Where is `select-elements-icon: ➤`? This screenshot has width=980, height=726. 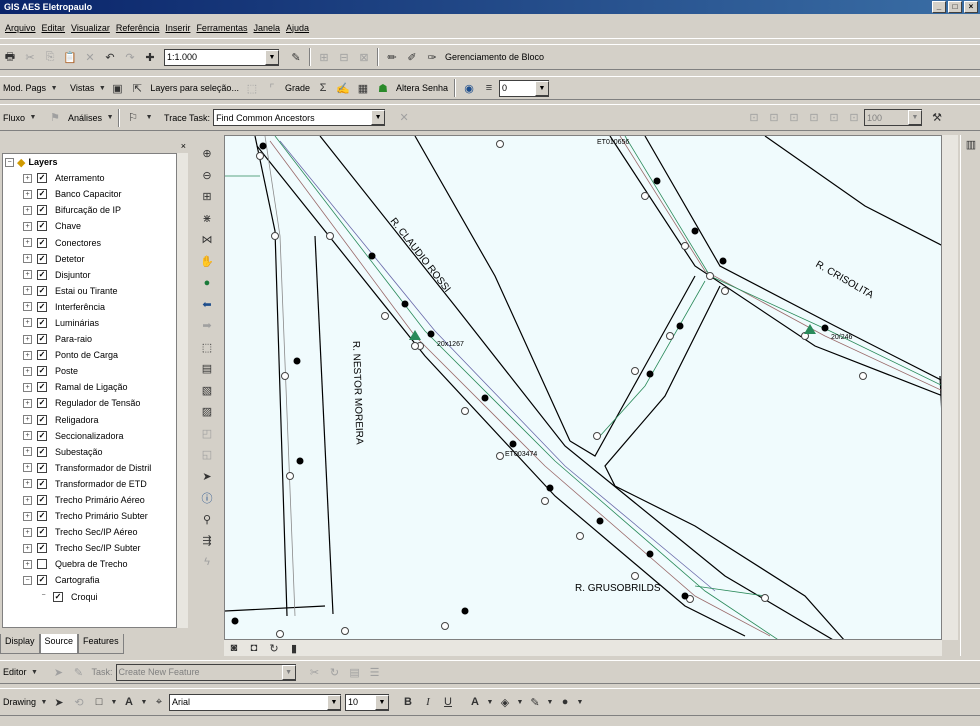 select-elements-icon: ➤ is located at coordinates (59, 702).